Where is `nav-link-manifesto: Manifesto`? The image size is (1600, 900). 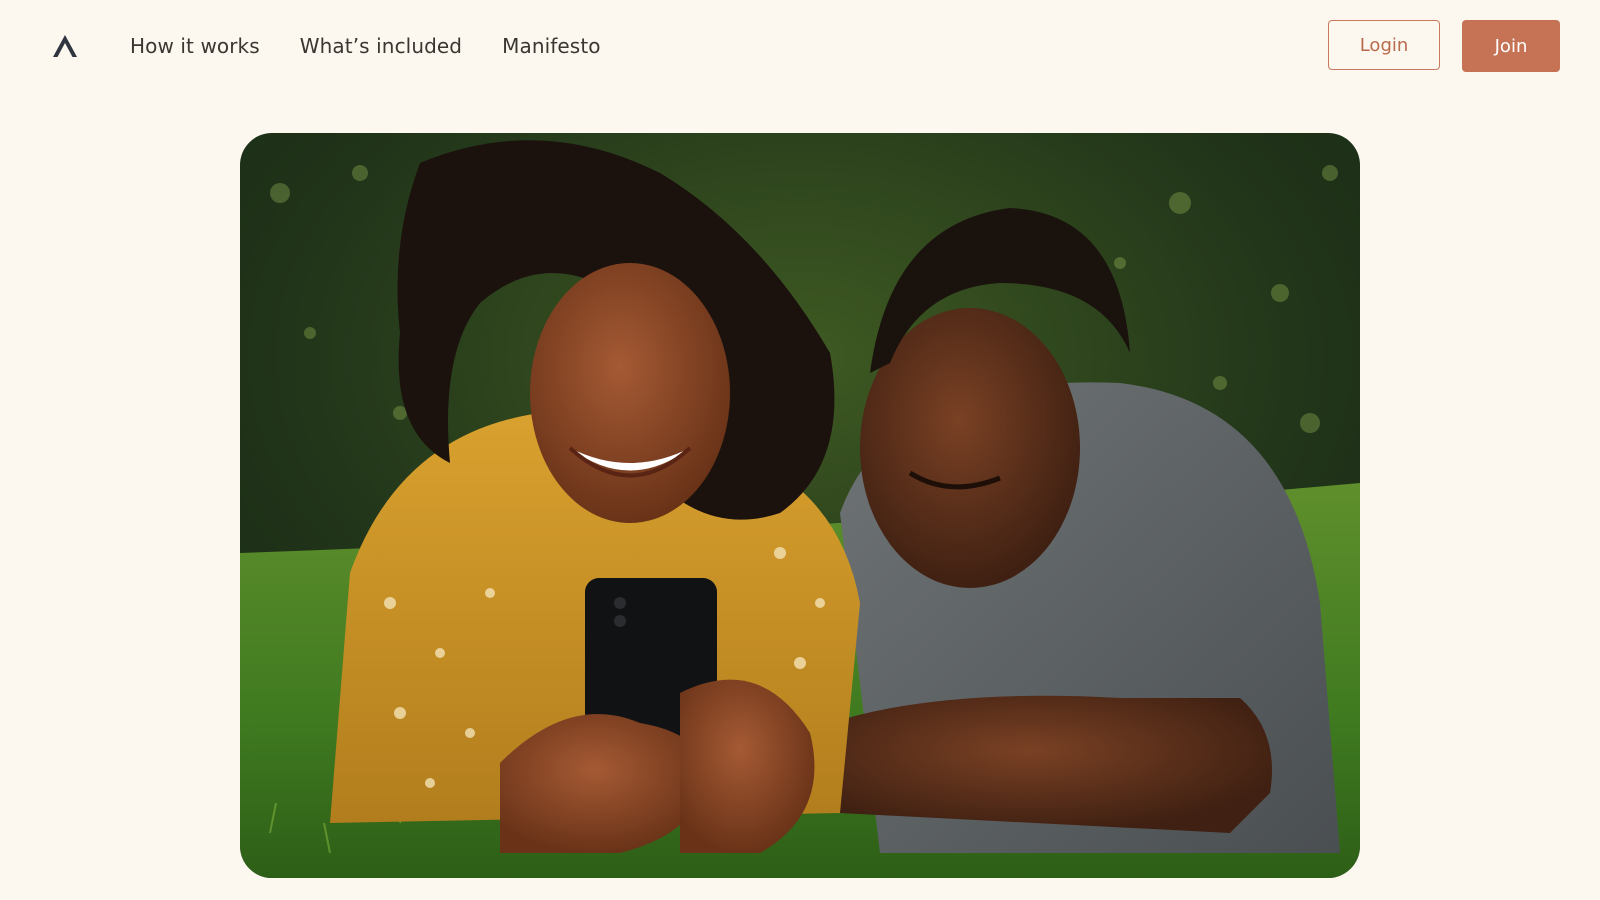 nav-link-manifesto: Manifesto is located at coordinates (551, 46).